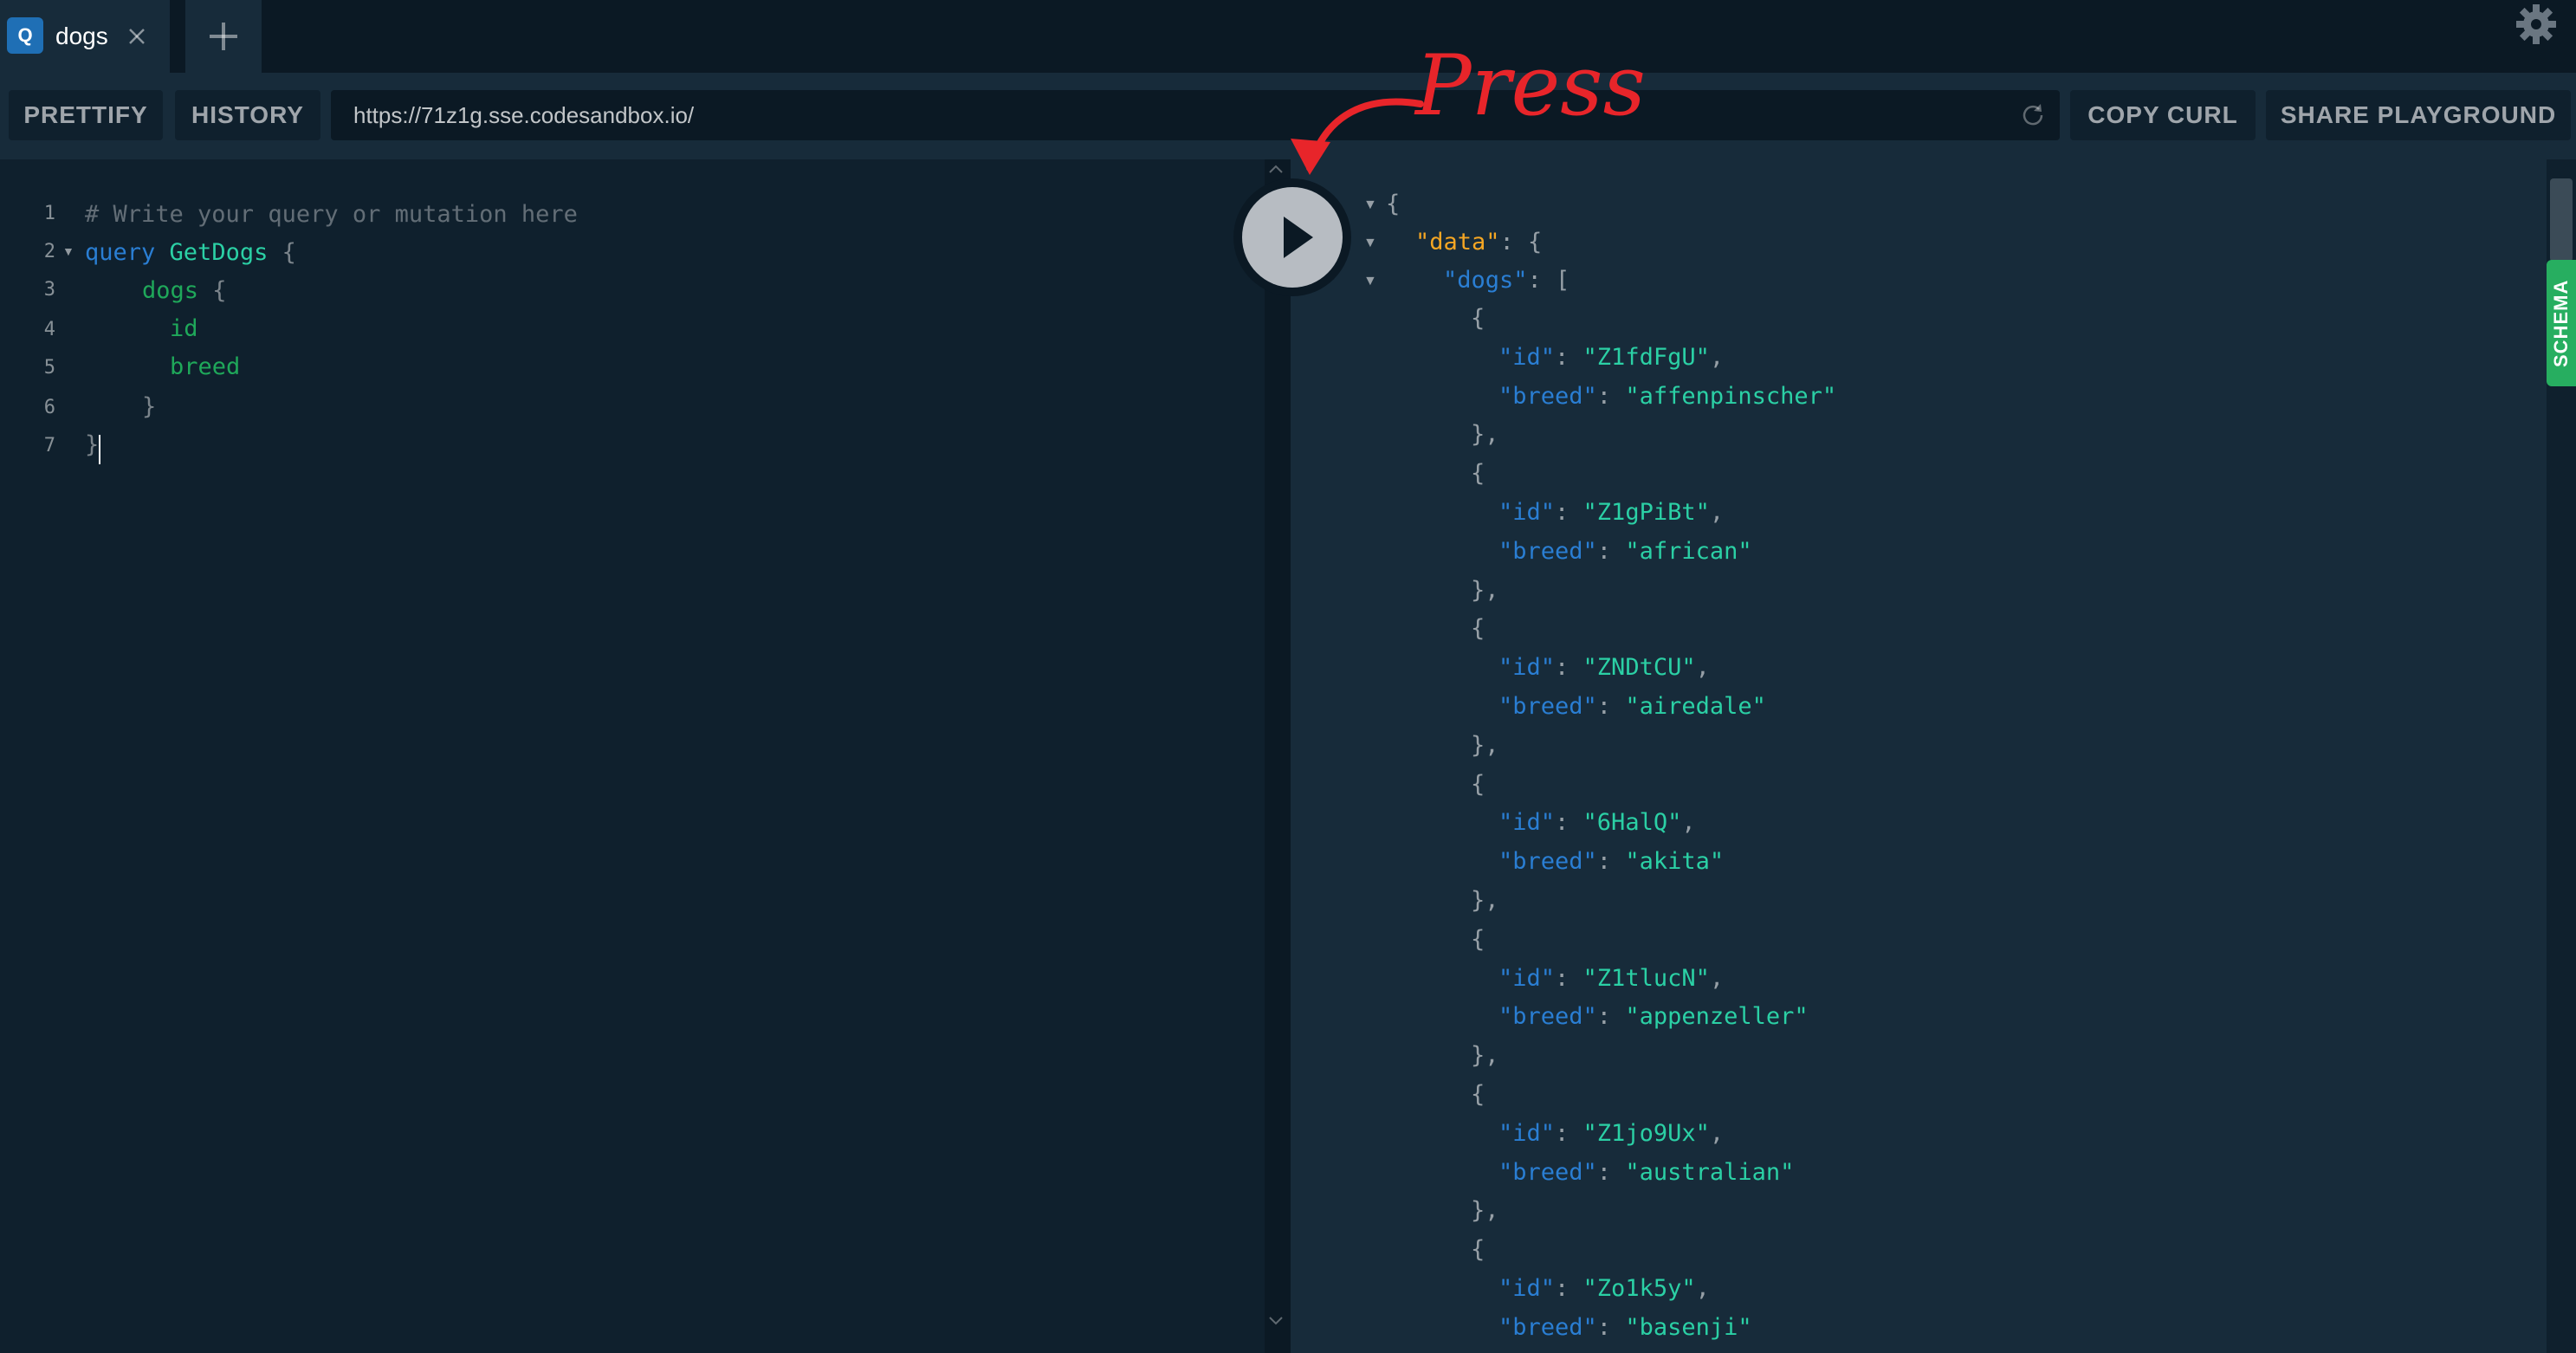 The image size is (2576, 1353). What do you see at coordinates (49, 213) in the screenshot?
I see `line-number: 1` at bounding box center [49, 213].